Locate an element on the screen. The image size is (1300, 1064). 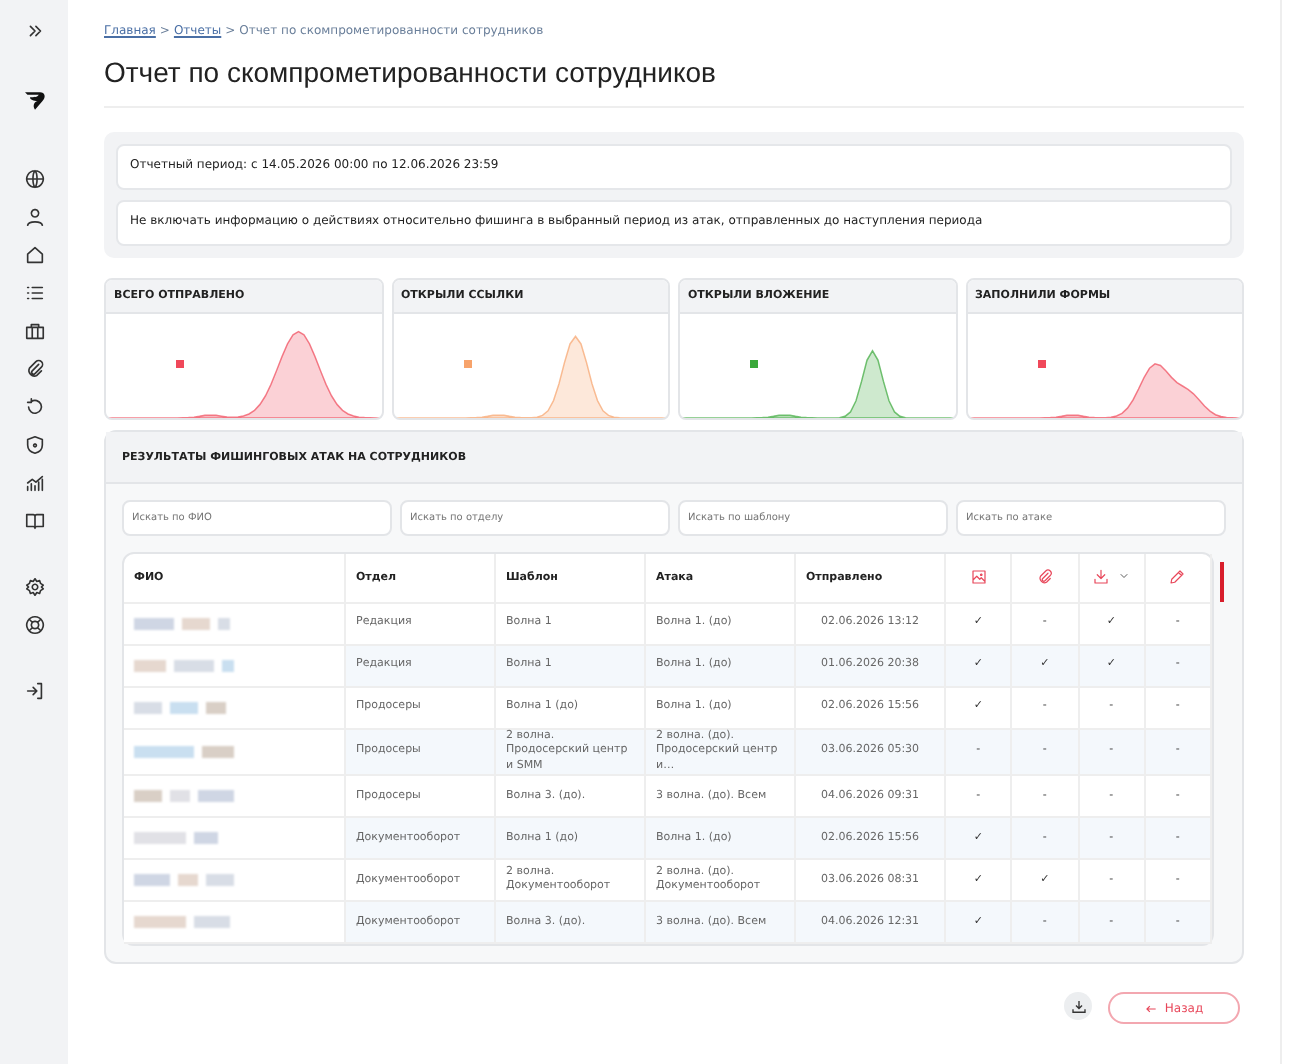
globe-icon is located at coordinates (34, 179).